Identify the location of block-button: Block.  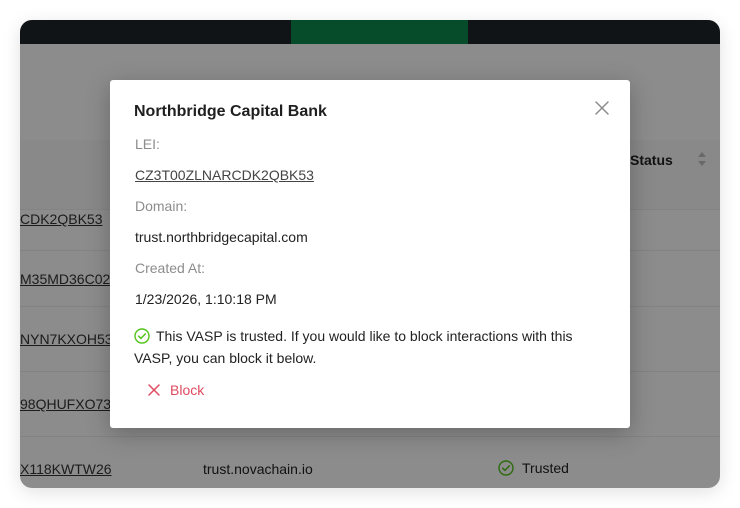
(176, 390).